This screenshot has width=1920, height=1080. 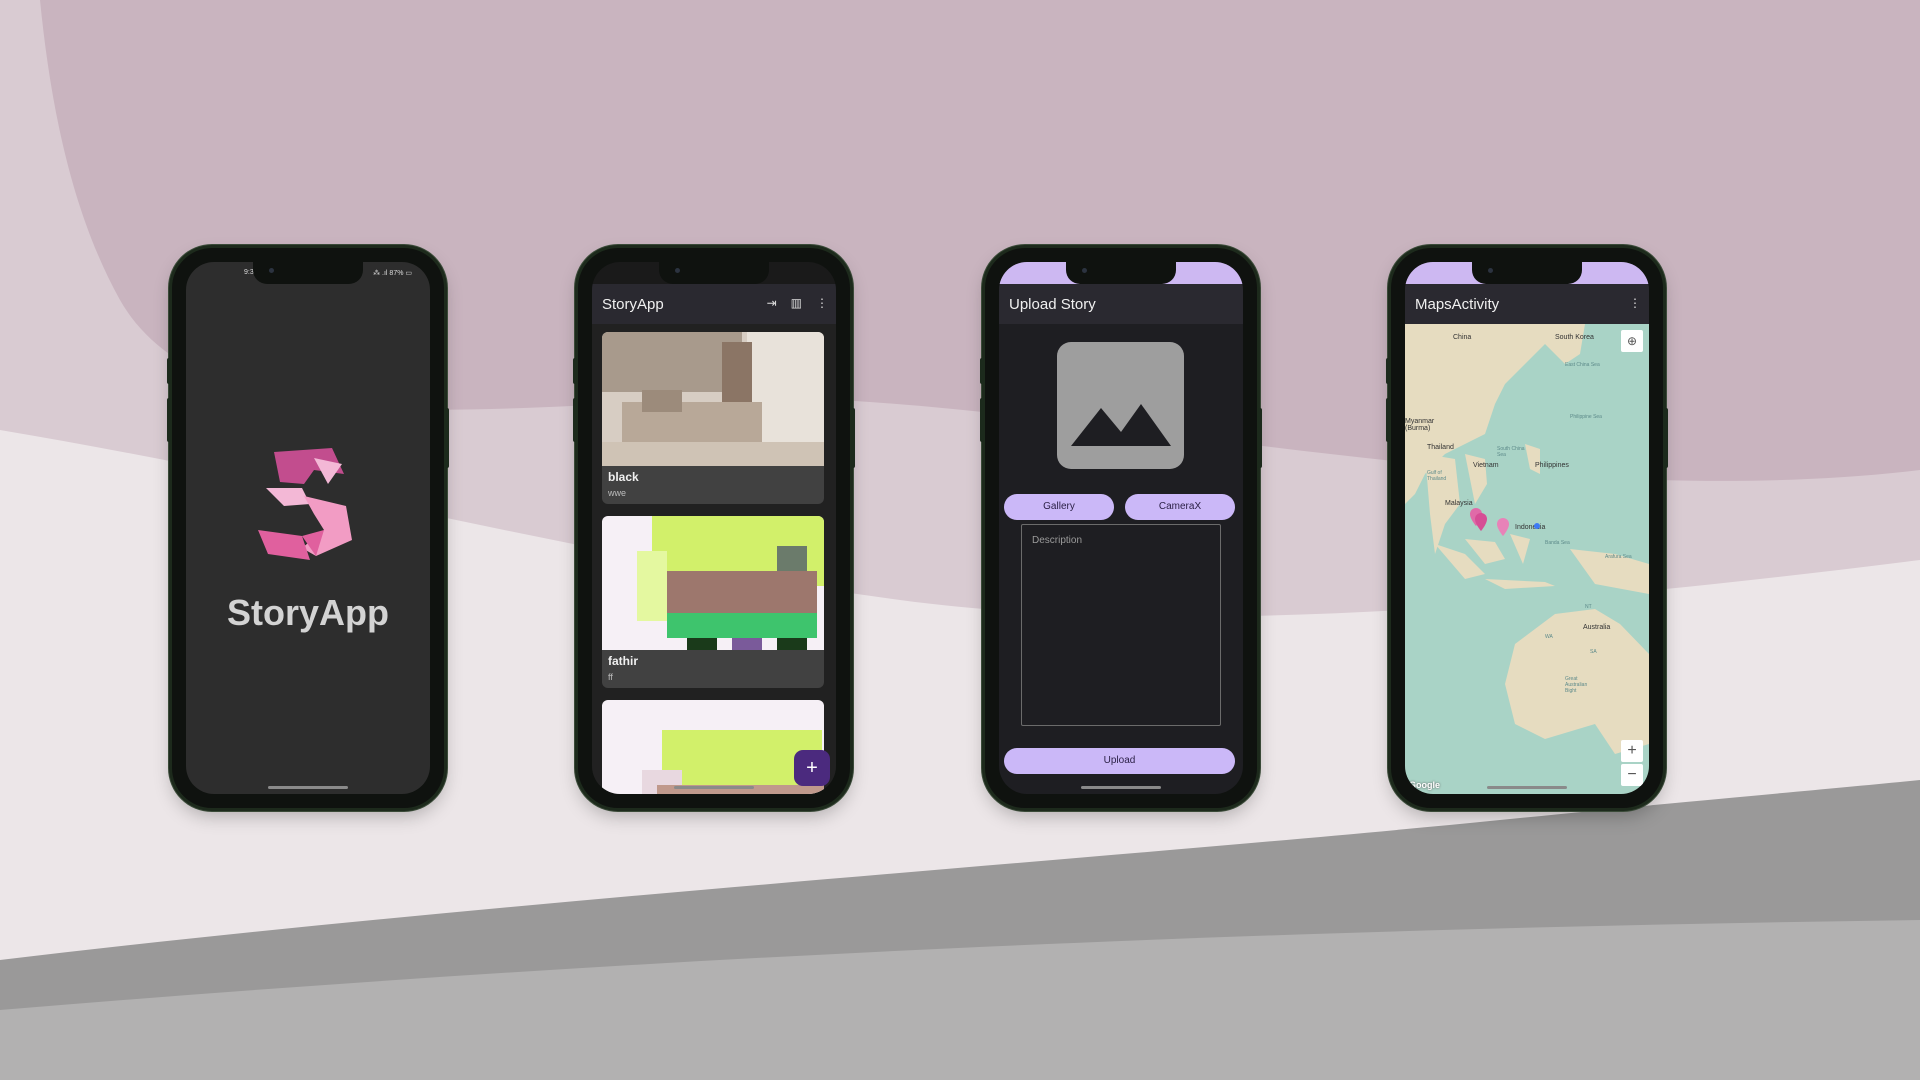 I want to click on page-title: MapsActivity, so click(x=1457, y=304).